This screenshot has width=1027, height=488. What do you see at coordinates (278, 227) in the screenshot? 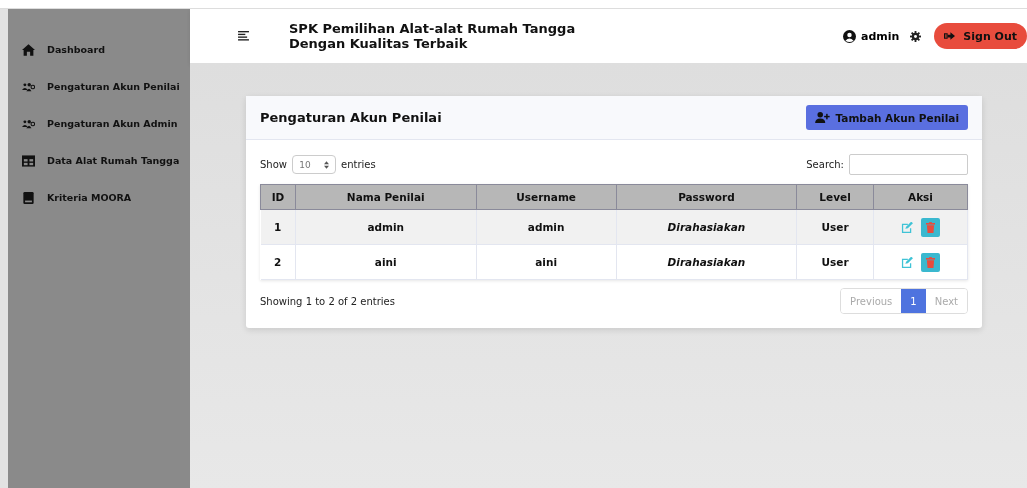
I see `table-cell: 1` at bounding box center [278, 227].